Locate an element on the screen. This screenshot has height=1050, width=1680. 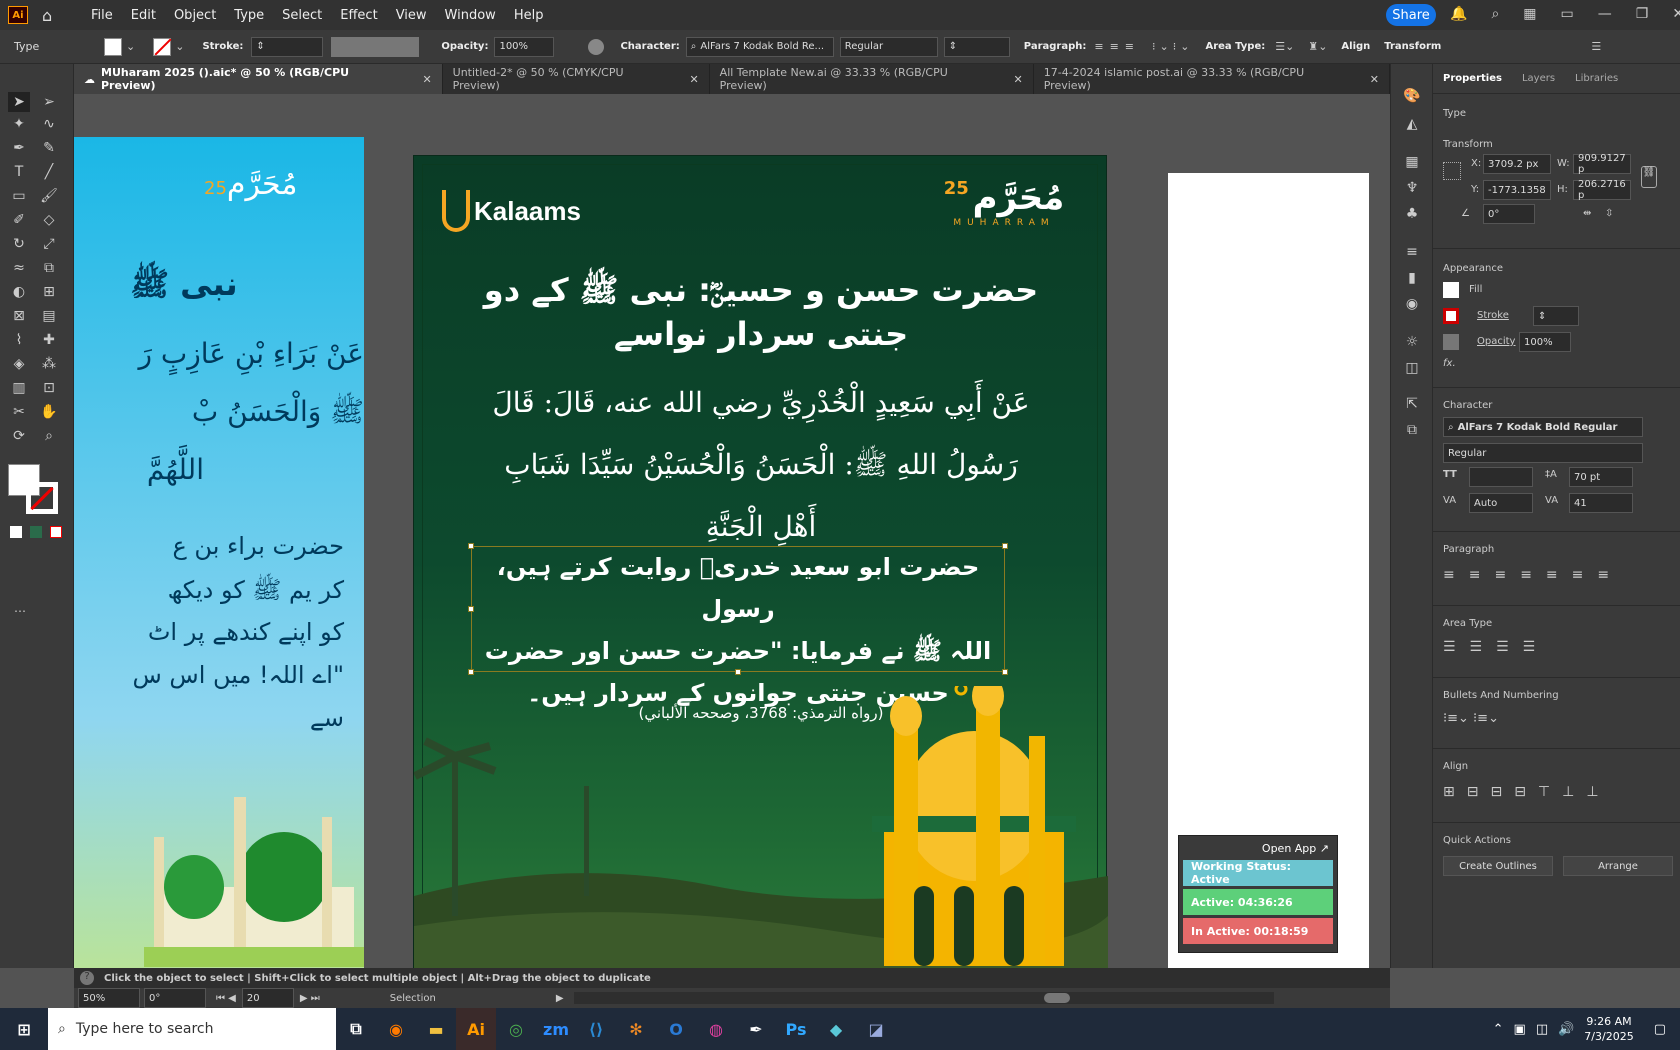
bullets-icons: ⁝⌄⁝⌄ is located at coordinates (1172, 46).